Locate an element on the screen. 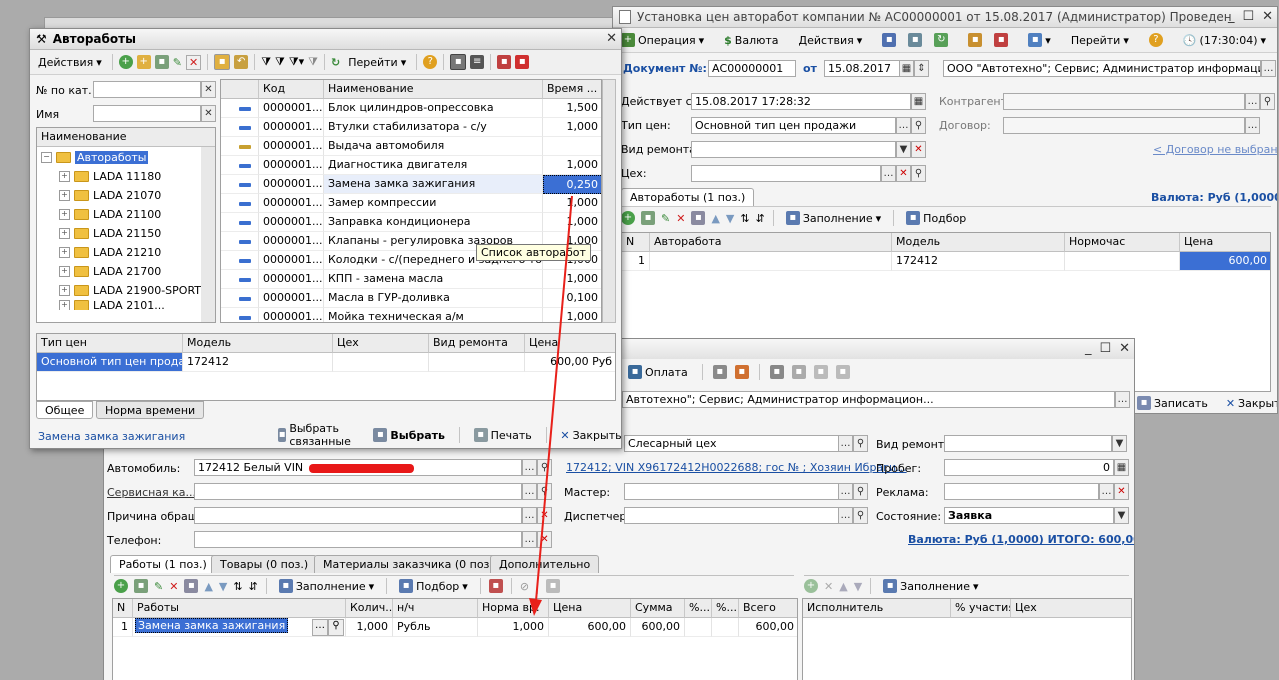 This screenshot has width=1279, height=680. clock-button: 🕓 (17:30:04) ▾ is located at coordinates (1224, 40).